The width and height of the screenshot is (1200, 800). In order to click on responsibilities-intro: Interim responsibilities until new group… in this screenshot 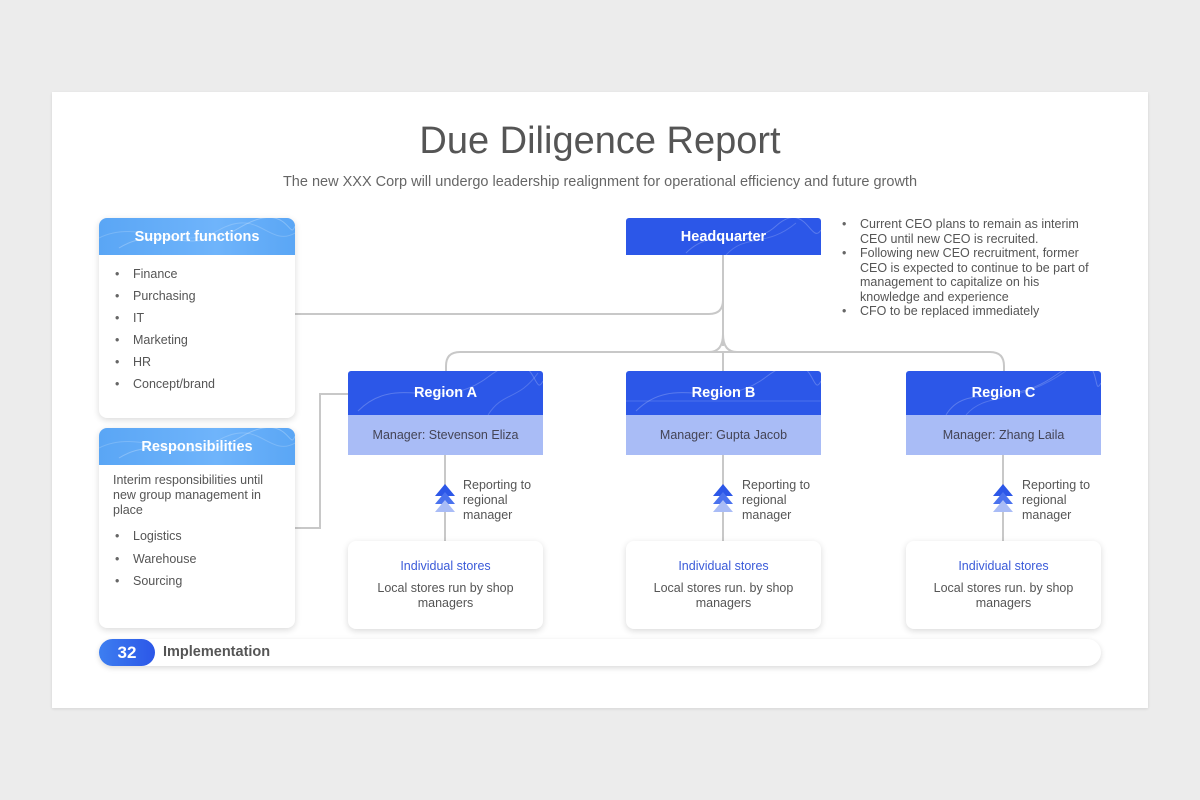, I will do `click(188, 495)`.